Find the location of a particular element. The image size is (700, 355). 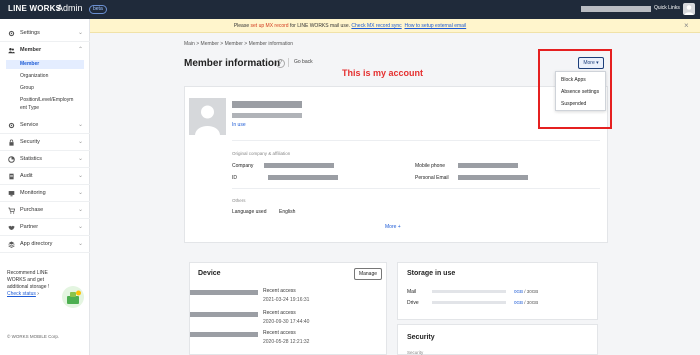

redacted-member-account is located at coordinates (267, 115).